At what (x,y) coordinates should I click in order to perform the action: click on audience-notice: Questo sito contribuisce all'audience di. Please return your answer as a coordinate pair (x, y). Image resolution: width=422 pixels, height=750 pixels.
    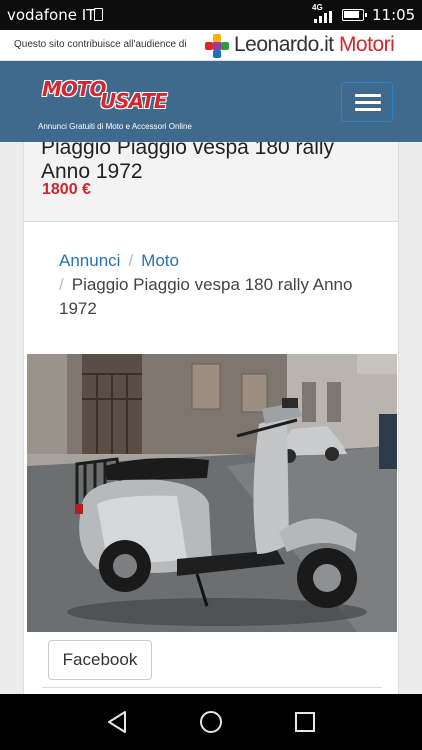
    Looking at the image, I should click on (100, 44).